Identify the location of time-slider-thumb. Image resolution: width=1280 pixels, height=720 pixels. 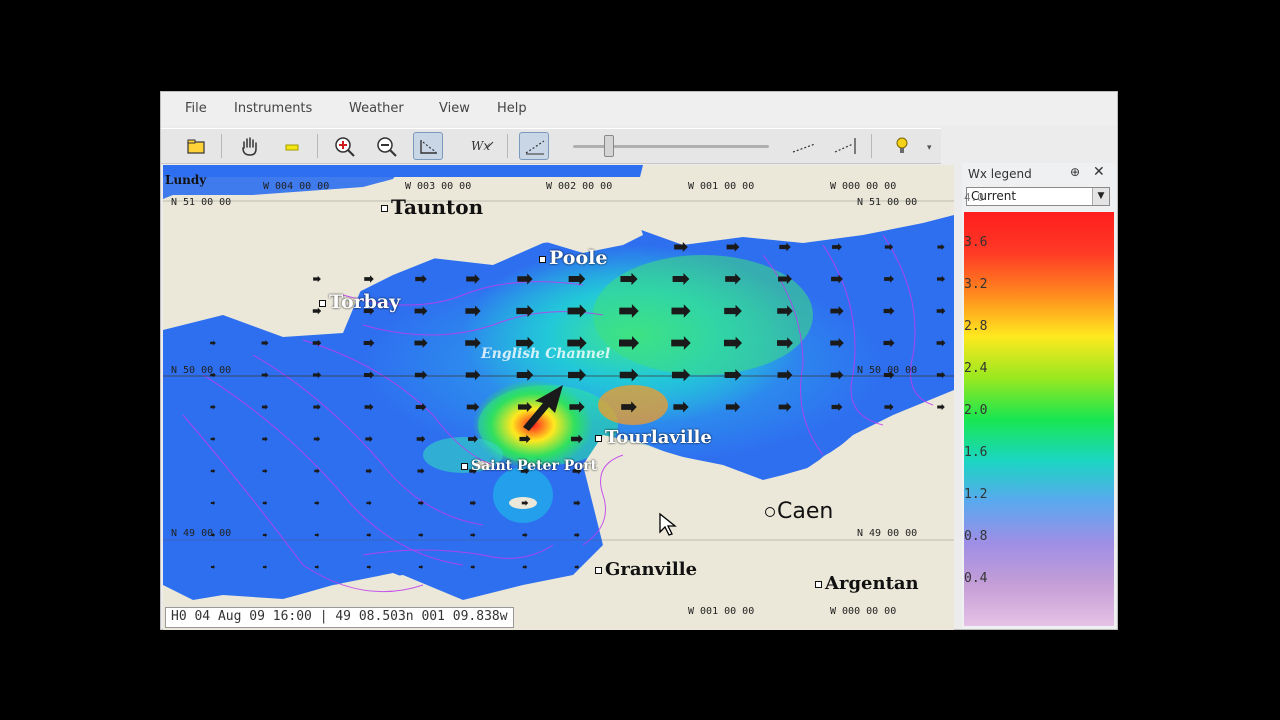
(609, 146).